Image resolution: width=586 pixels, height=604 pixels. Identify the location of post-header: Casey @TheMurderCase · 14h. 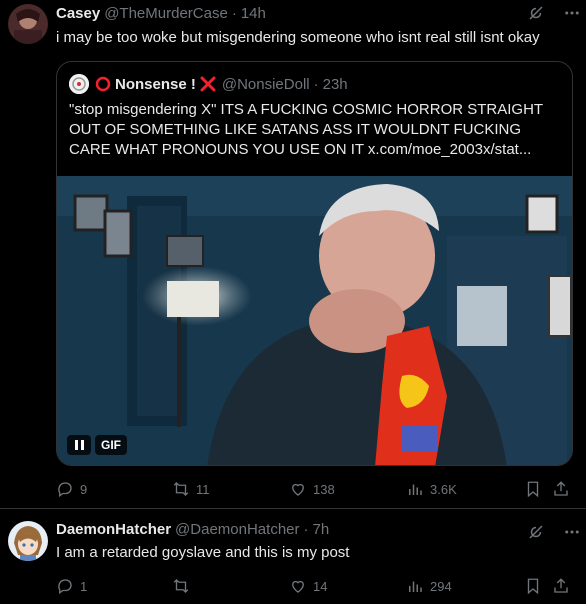
(161, 13).